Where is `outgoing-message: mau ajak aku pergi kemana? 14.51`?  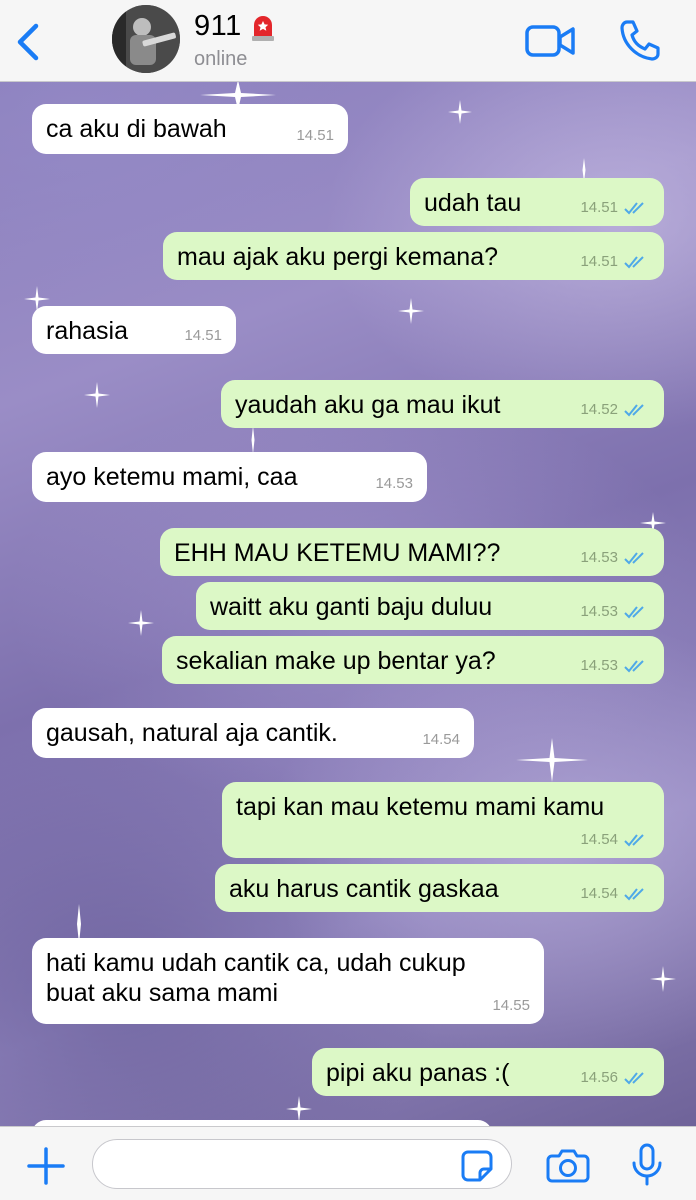 outgoing-message: mau ajak aku pergi kemana? 14.51 is located at coordinates (413, 256).